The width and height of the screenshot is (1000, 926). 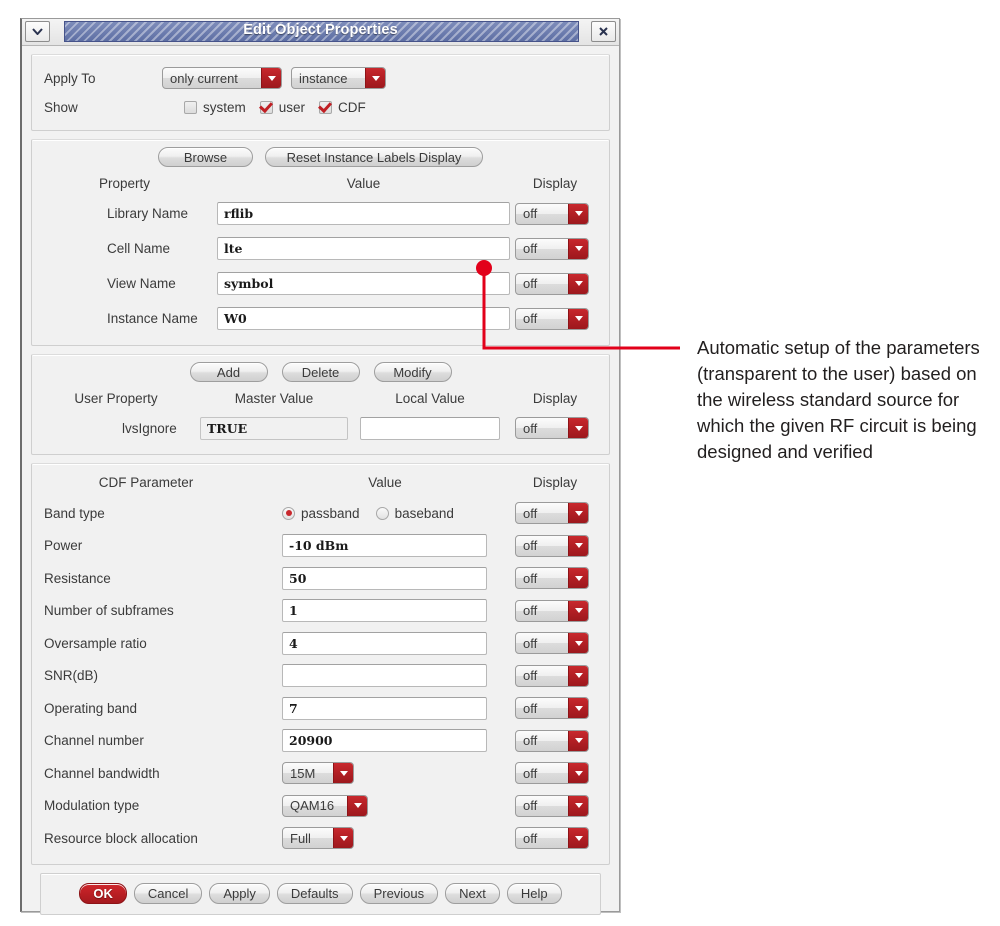 What do you see at coordinates (168, 893) in the screenshot?
I see `cancel-button: Cancel` at bounding box center [168, 893].